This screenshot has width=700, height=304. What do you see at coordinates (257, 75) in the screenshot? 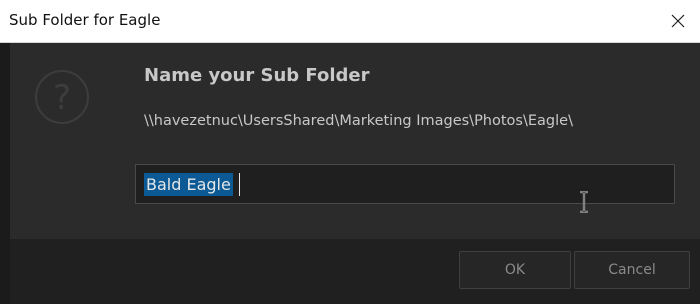
I see `dialog-heading: Name your Sub Folder` at bounding box center [257, 75].